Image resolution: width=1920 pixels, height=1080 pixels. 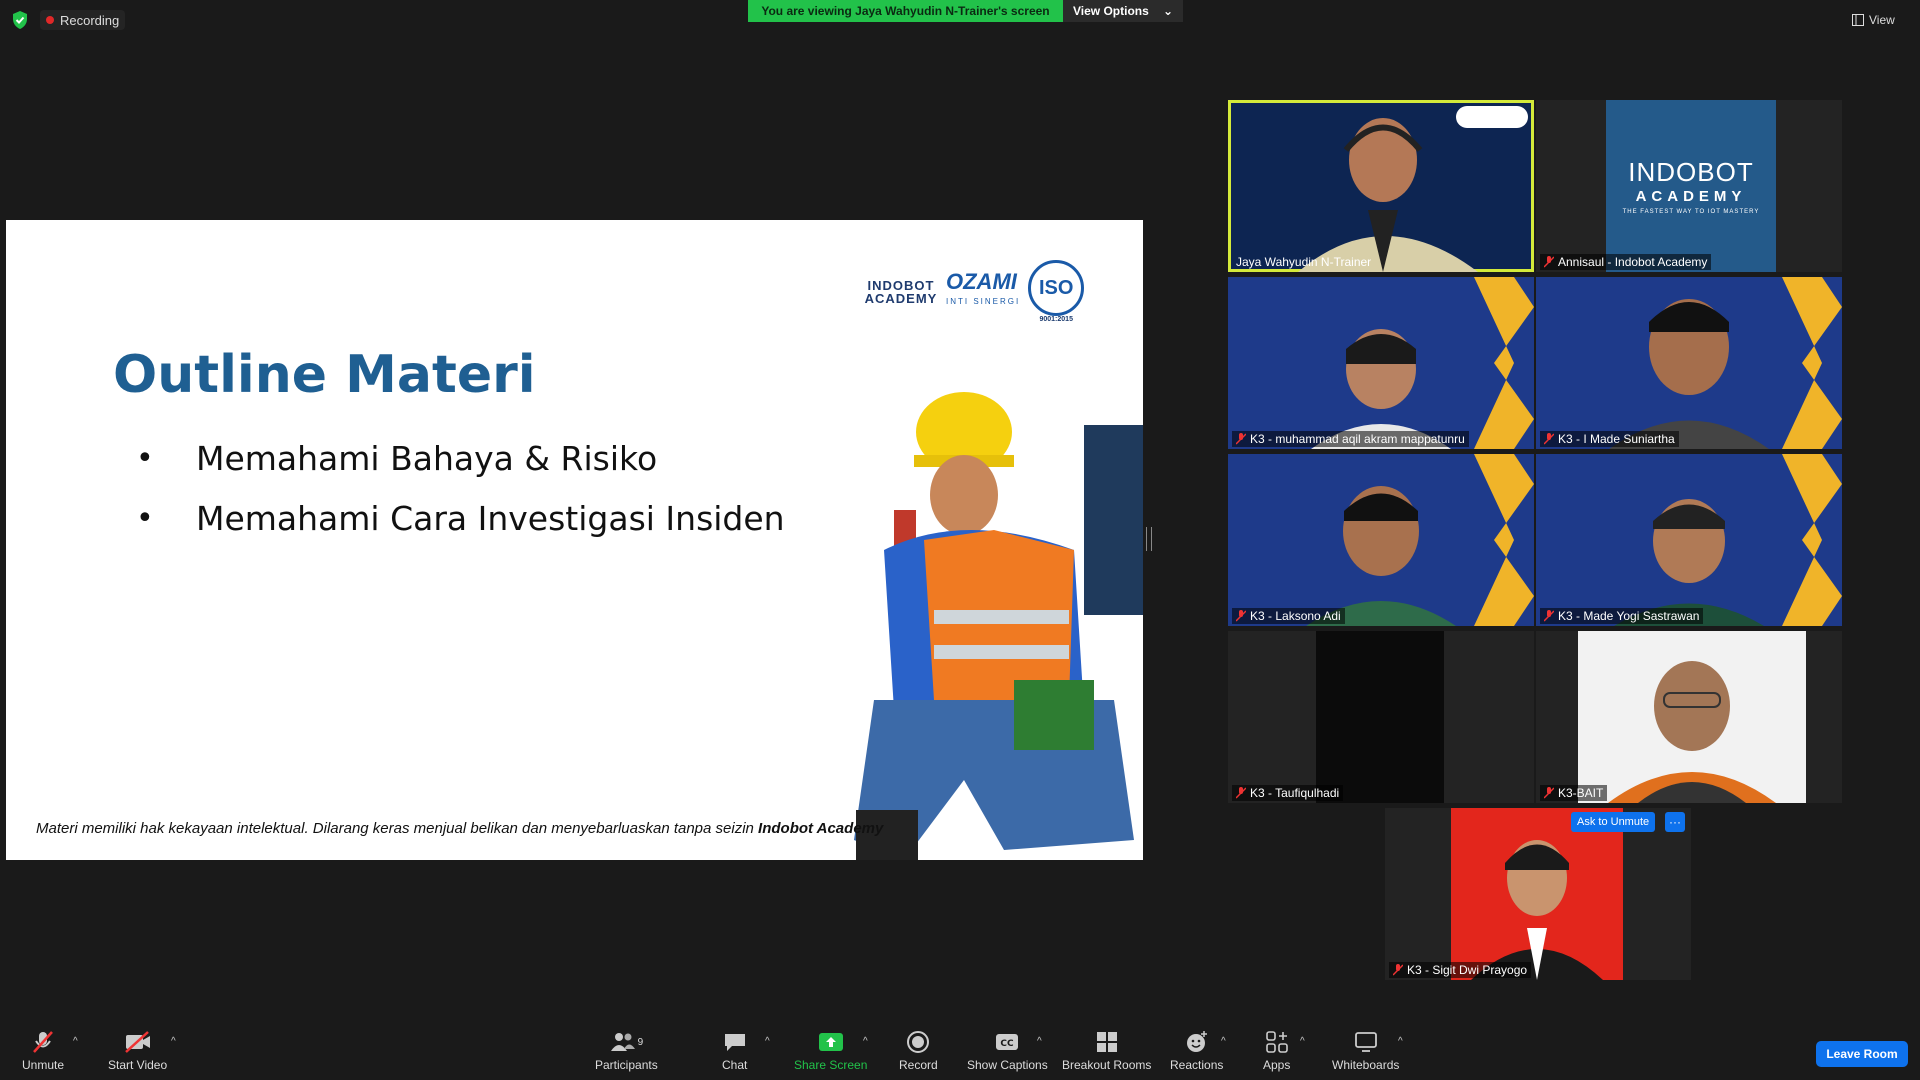 What do you see at coordinates (830, 1051) in the screenshot?
I see `share-screen-button: Share Screen` at bounding box center [830, 1051].